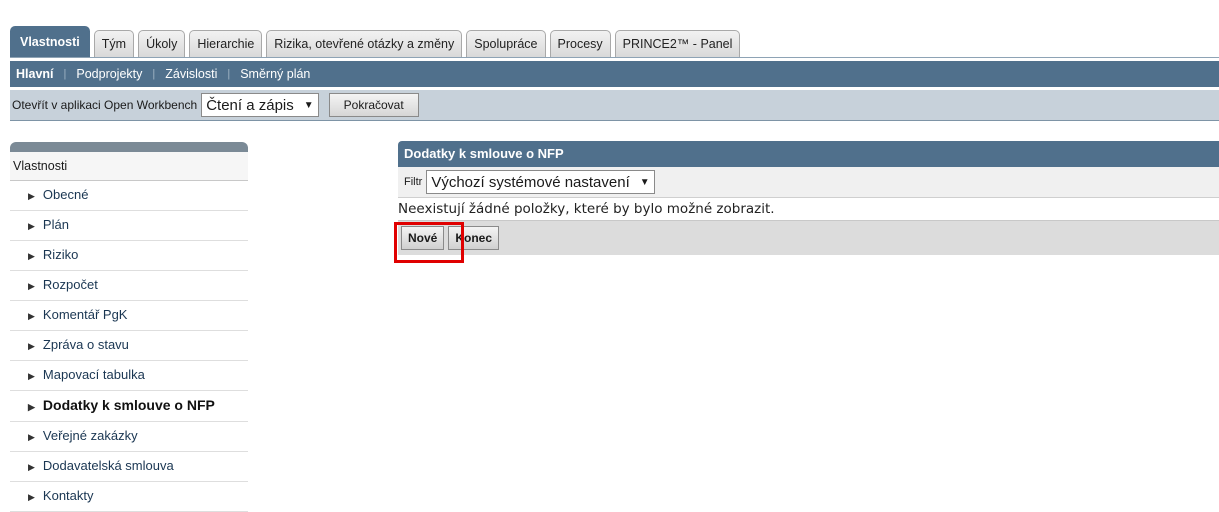 The width and height of the screenshot is (1219, 512). I want to click on continue-button: Pokračovat, so click(373, 105).